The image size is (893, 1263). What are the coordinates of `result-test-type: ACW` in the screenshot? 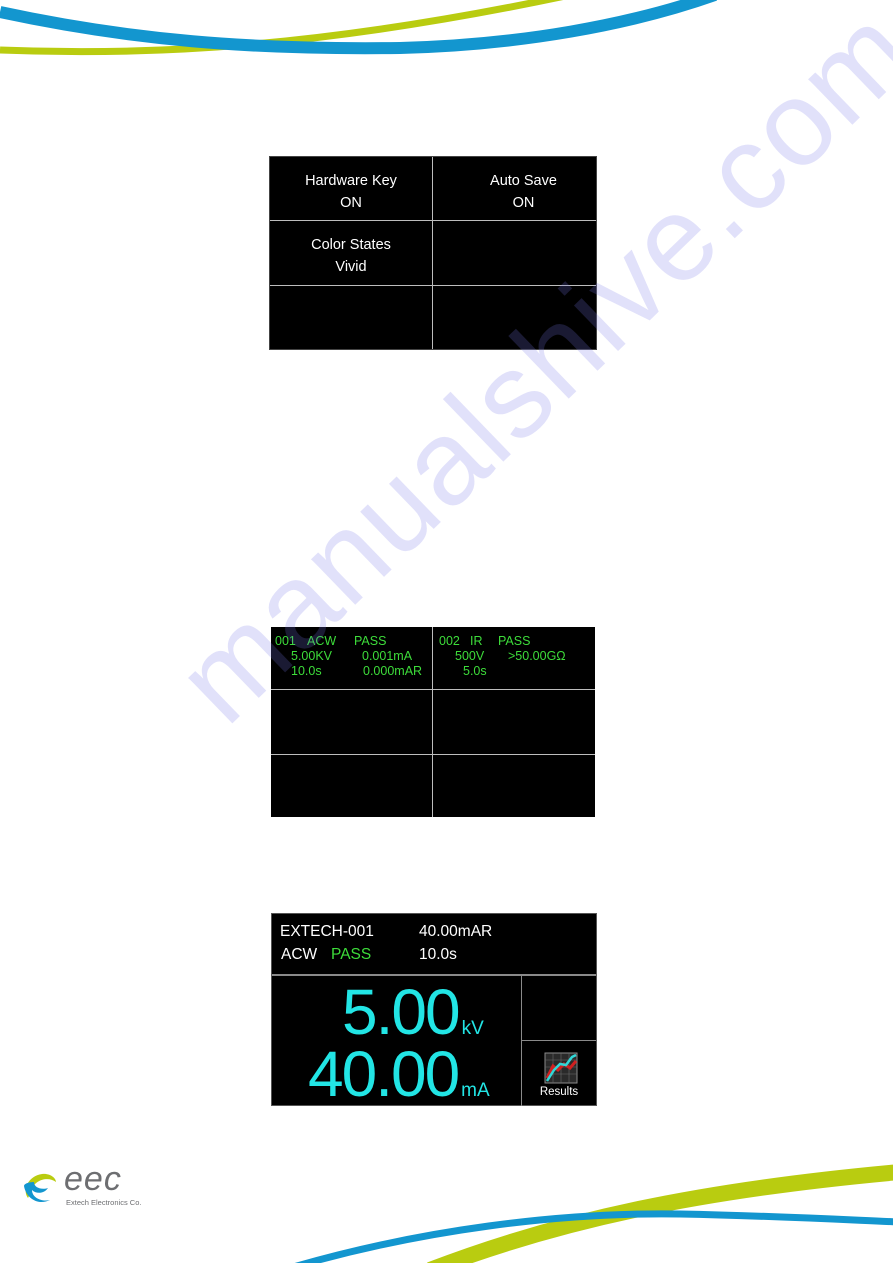 It's located at (322, 641).